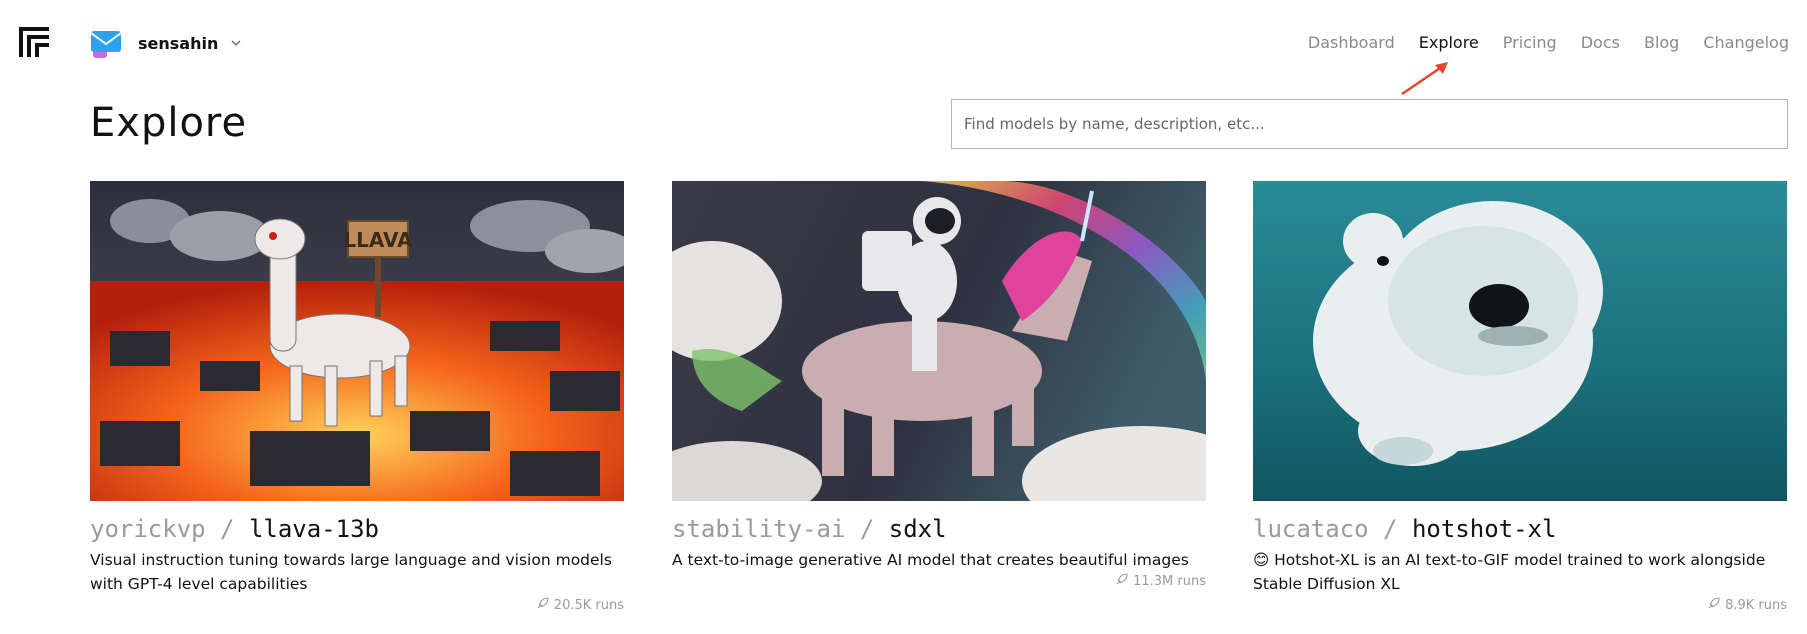 This screenshot has width=1807, height=634. Describe the element at coordinates (34, 42) in the screenshot. I see `replicate-logo` at that location.